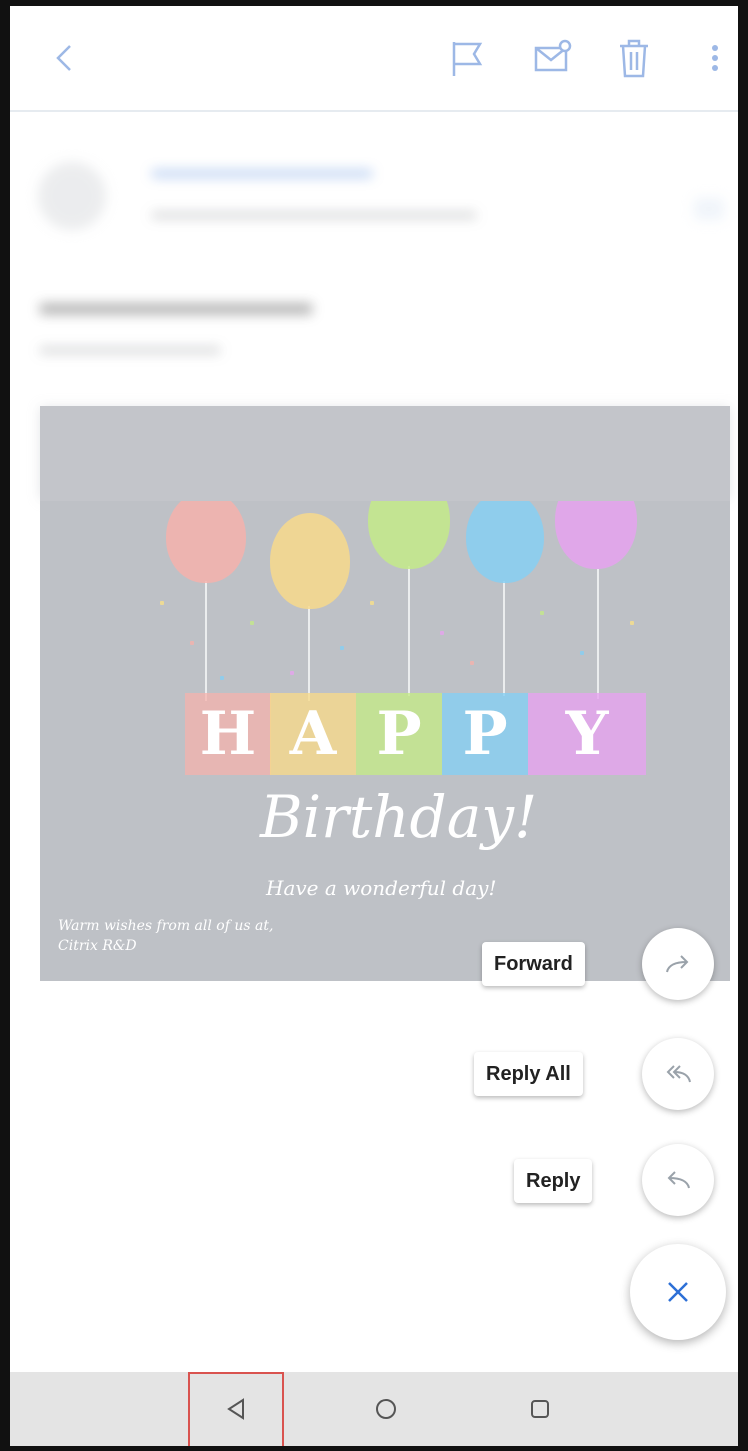 The width and height of the screenshot is (748, 1451). I want to click on reply-label: Reply, so click(553, 1181).